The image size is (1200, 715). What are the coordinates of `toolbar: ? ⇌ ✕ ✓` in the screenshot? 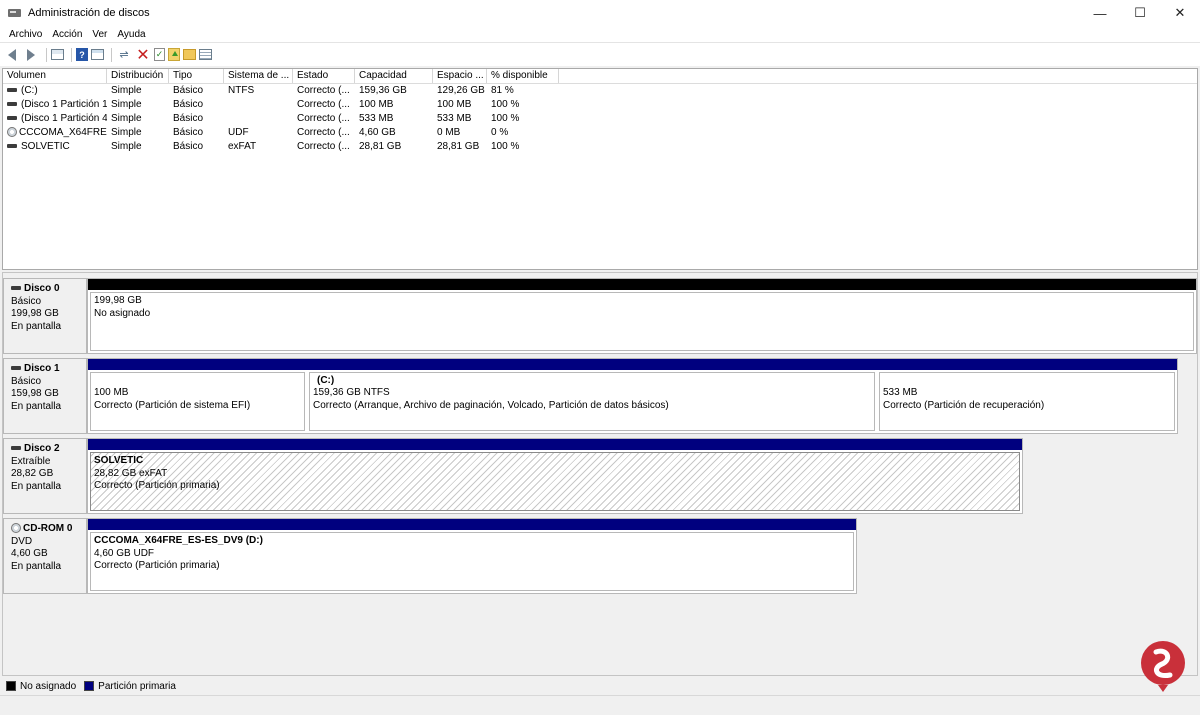 It's located at (600, 54).